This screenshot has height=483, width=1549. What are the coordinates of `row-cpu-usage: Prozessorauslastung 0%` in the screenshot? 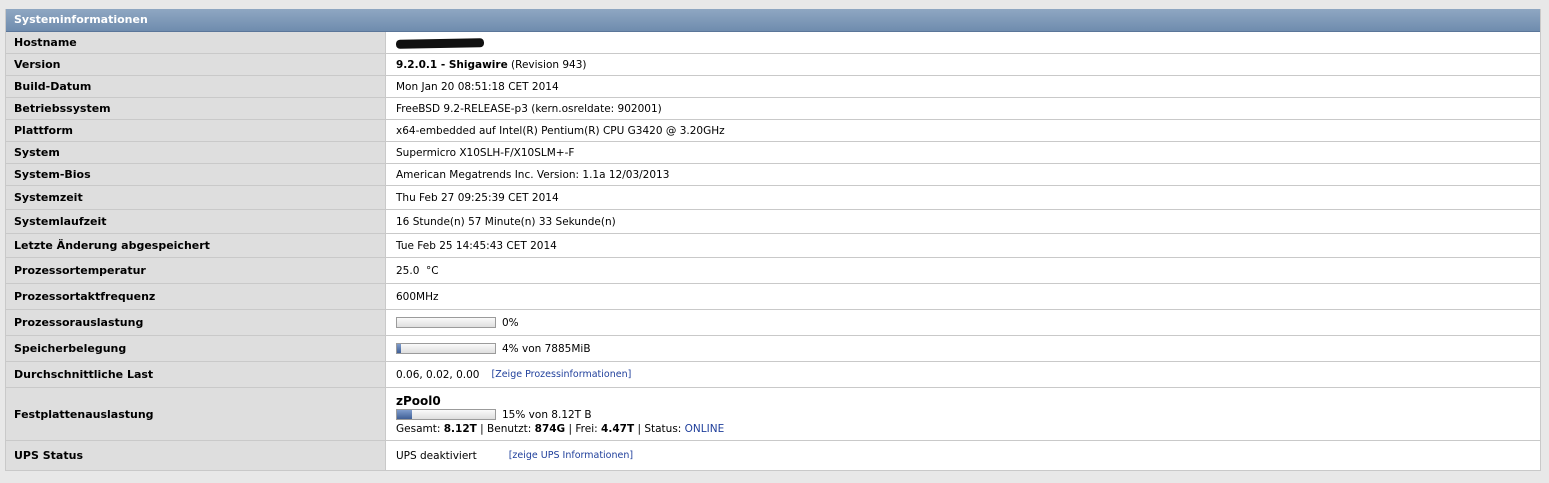 It's located at (773, 323).